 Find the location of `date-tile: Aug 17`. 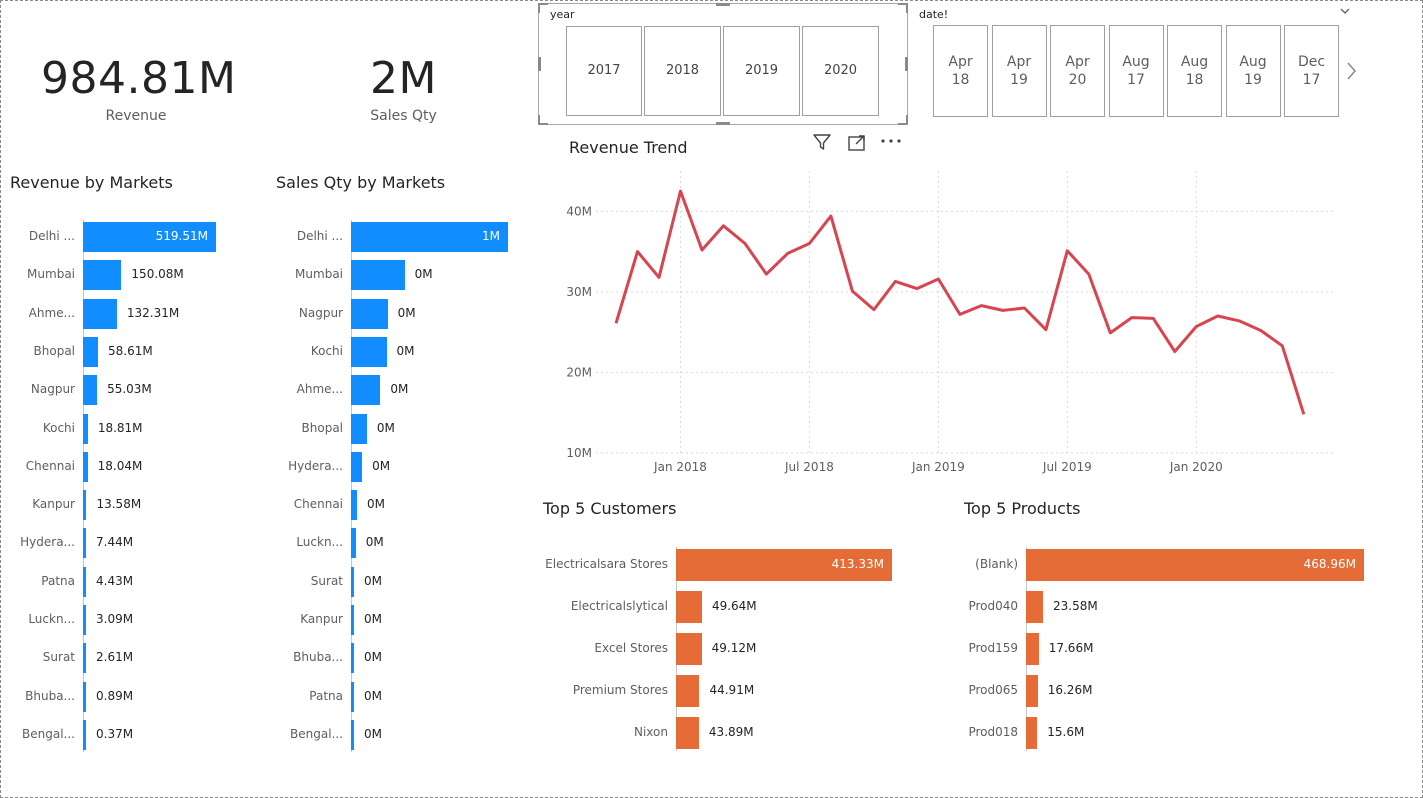

date-tile: Aug 17 is located at coordinates (1136, 71).